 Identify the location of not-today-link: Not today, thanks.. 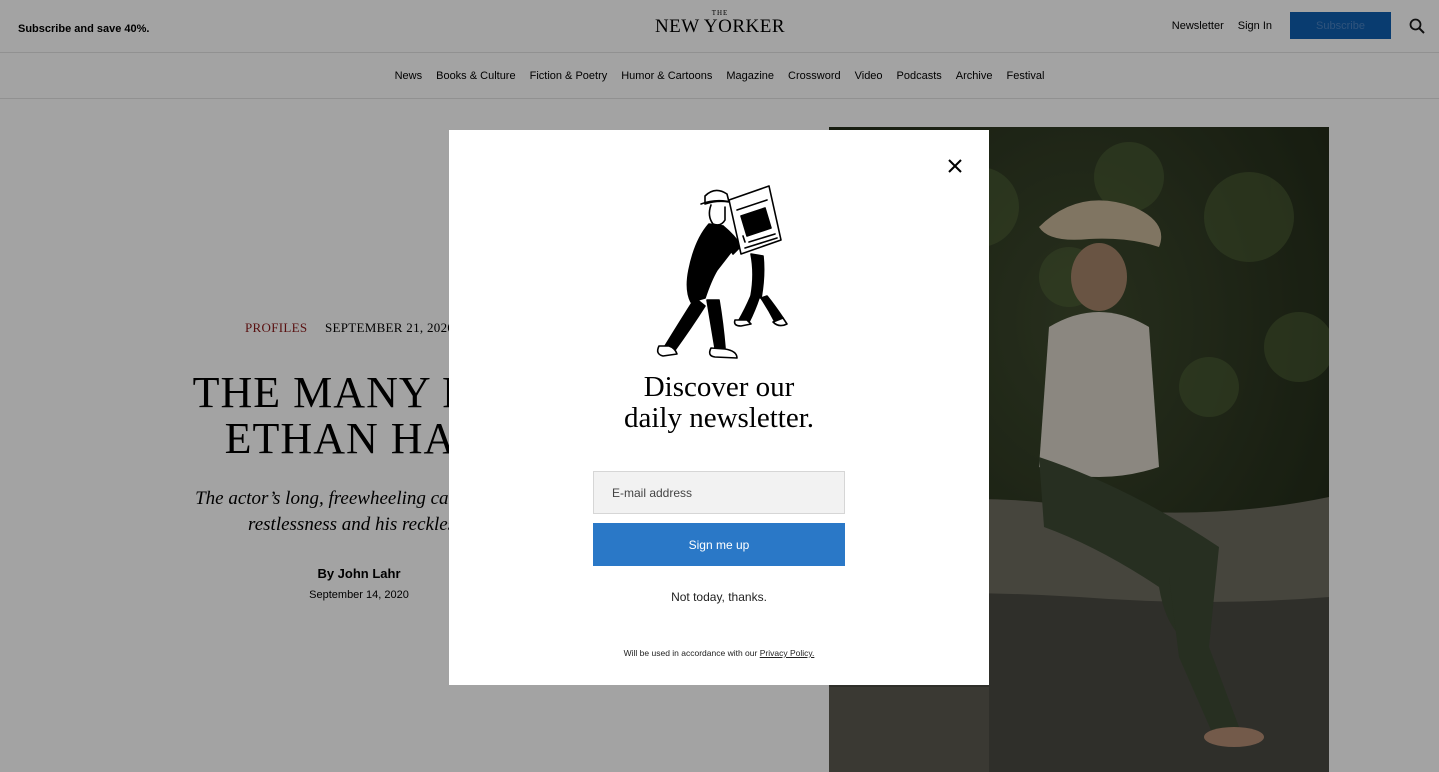
(719, 597).